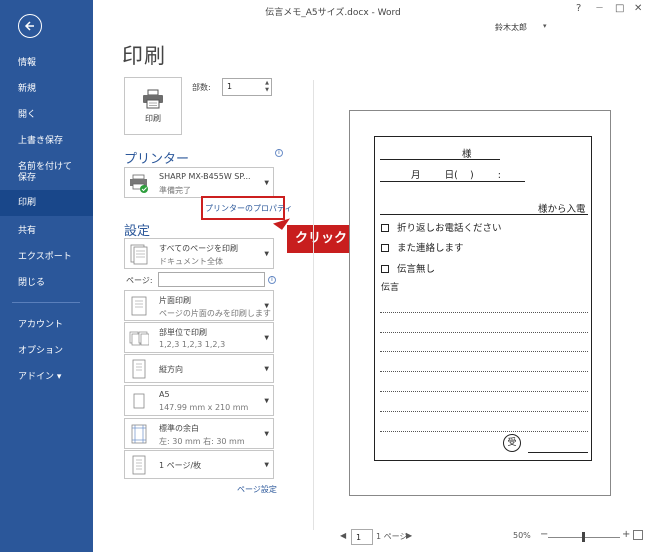 This screenshot has height=552, width=650. Describe the element at coordinates (467, 154) in the screenshot. I see `memo-sama: 様` at that location.